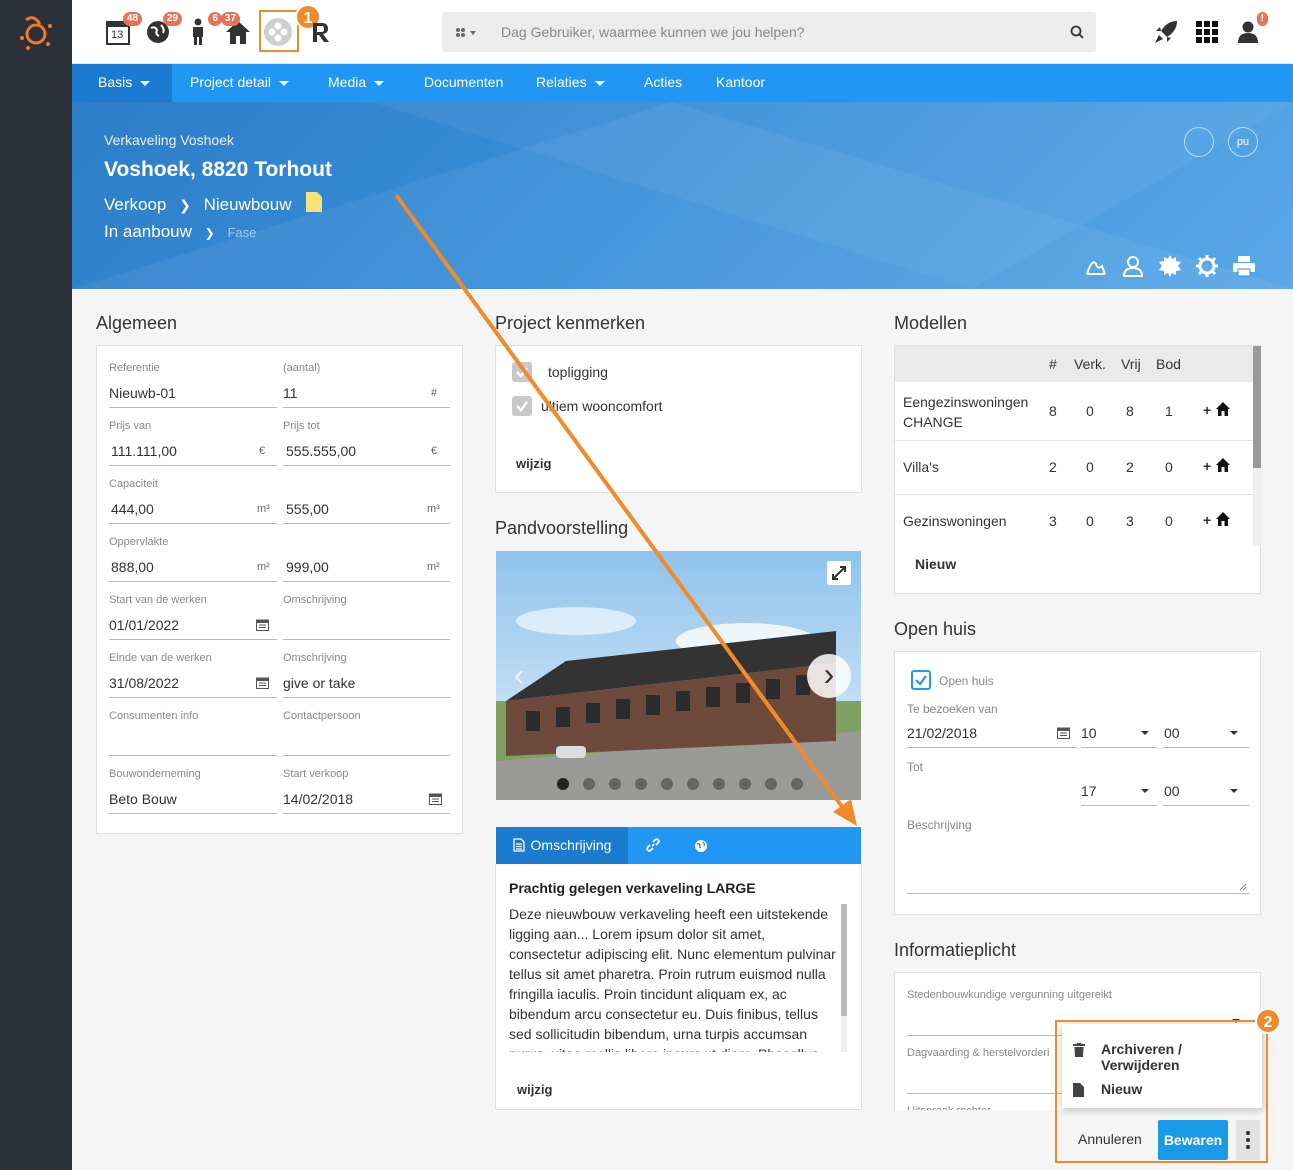 This screenshot has height=1170, width=1293. Describe the element at coordinates (1207, 266) in the screenshot. I see `settings-gear-icon` at that location.